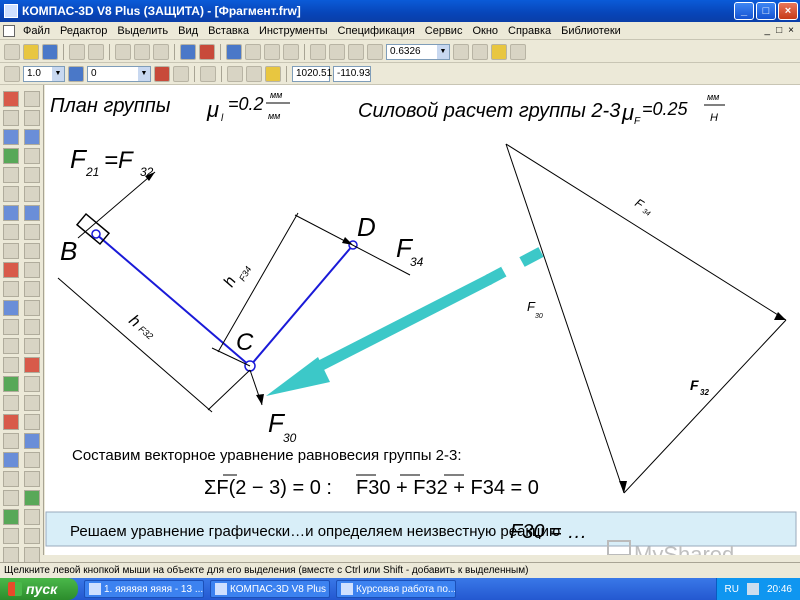 The image size is (800, 600). What do you see at coordinates (11, 365) in the screenshot?
I see `leader-icon` at bounding box center [11, 365].